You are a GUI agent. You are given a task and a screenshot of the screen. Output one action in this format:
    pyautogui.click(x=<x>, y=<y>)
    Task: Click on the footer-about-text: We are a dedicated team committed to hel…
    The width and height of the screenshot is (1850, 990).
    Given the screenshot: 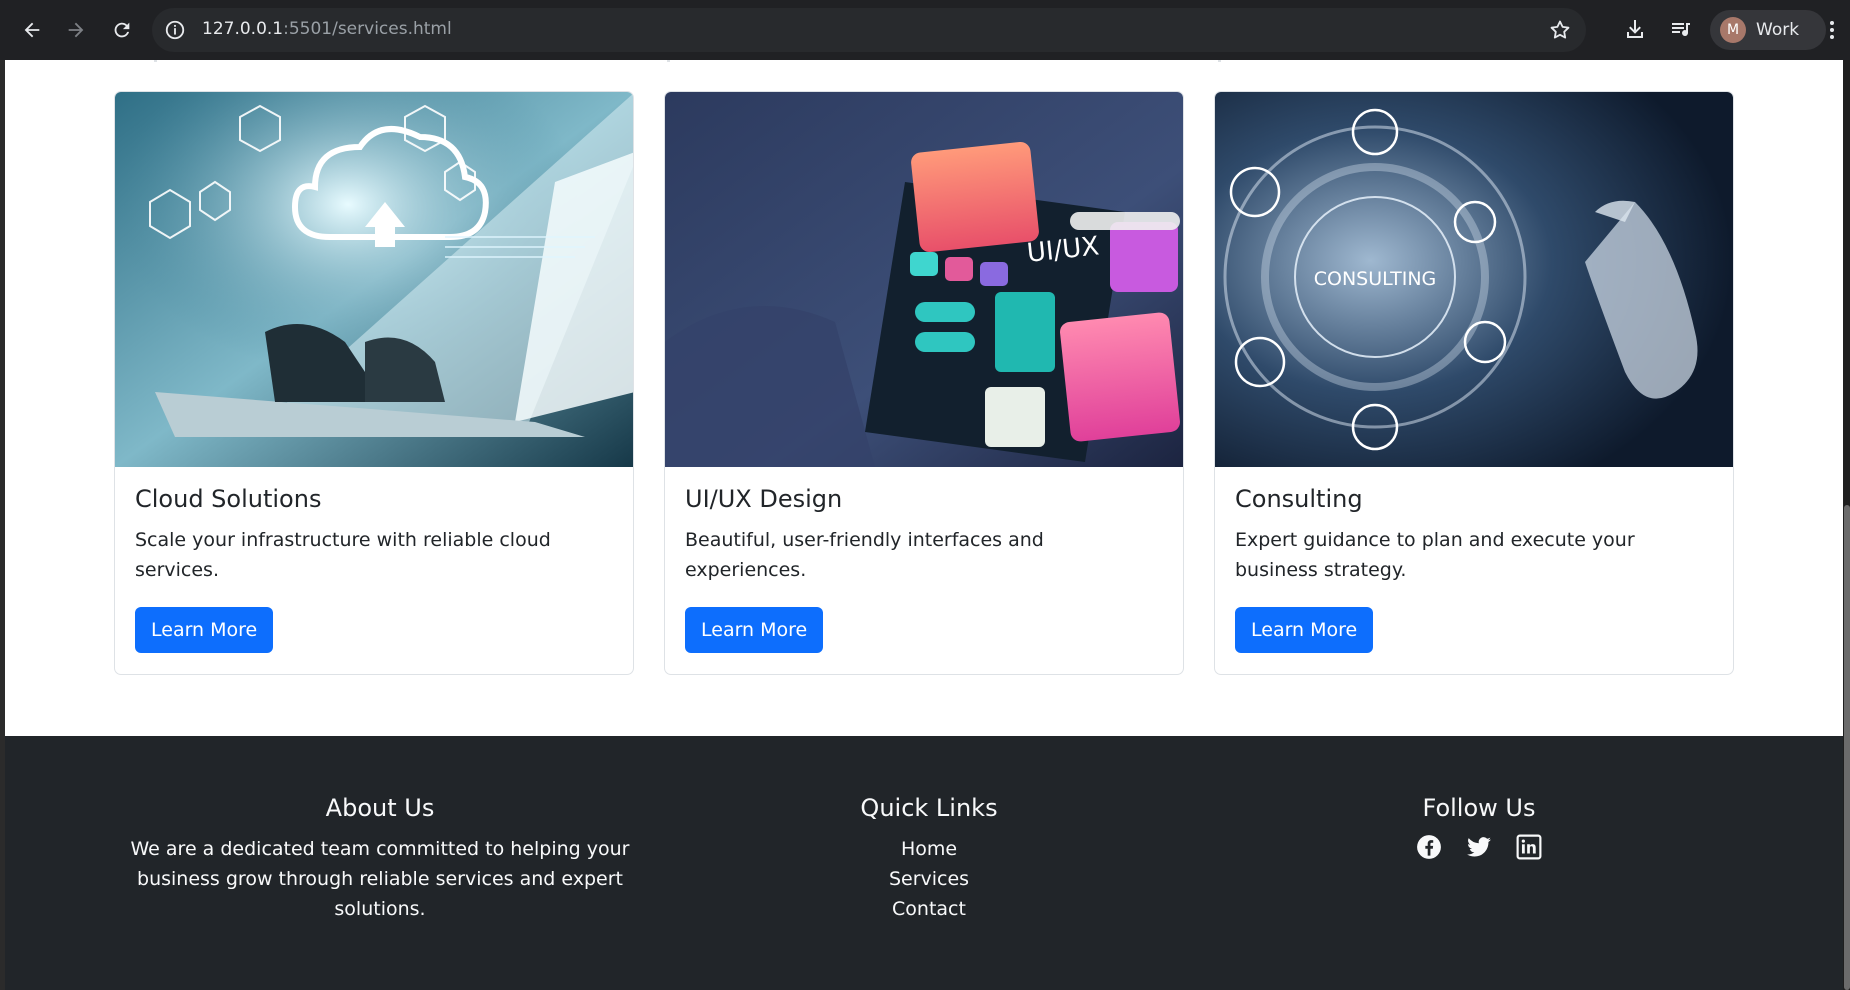 What is the action you would take?
    pyautogui.click(x=380, y=879)
    